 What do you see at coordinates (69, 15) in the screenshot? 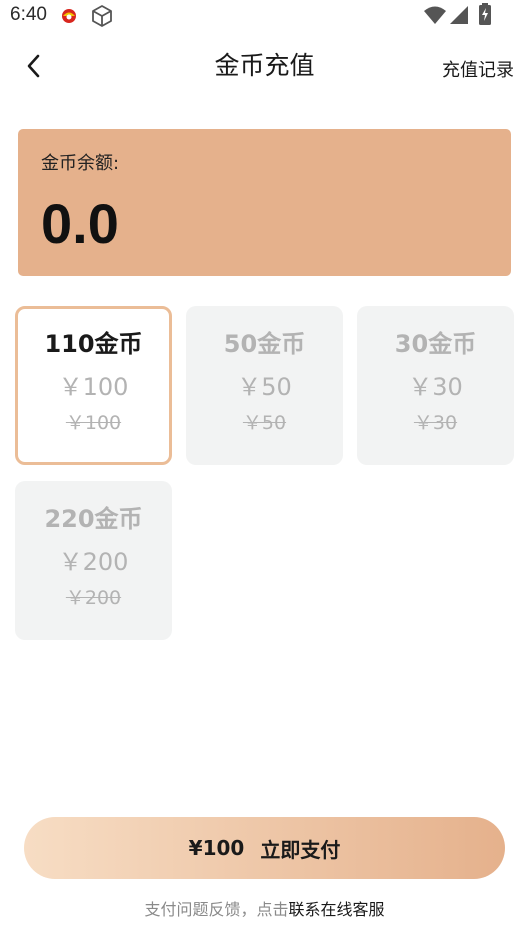
I see `app-notification-icon` at bounding box center [69, 15].